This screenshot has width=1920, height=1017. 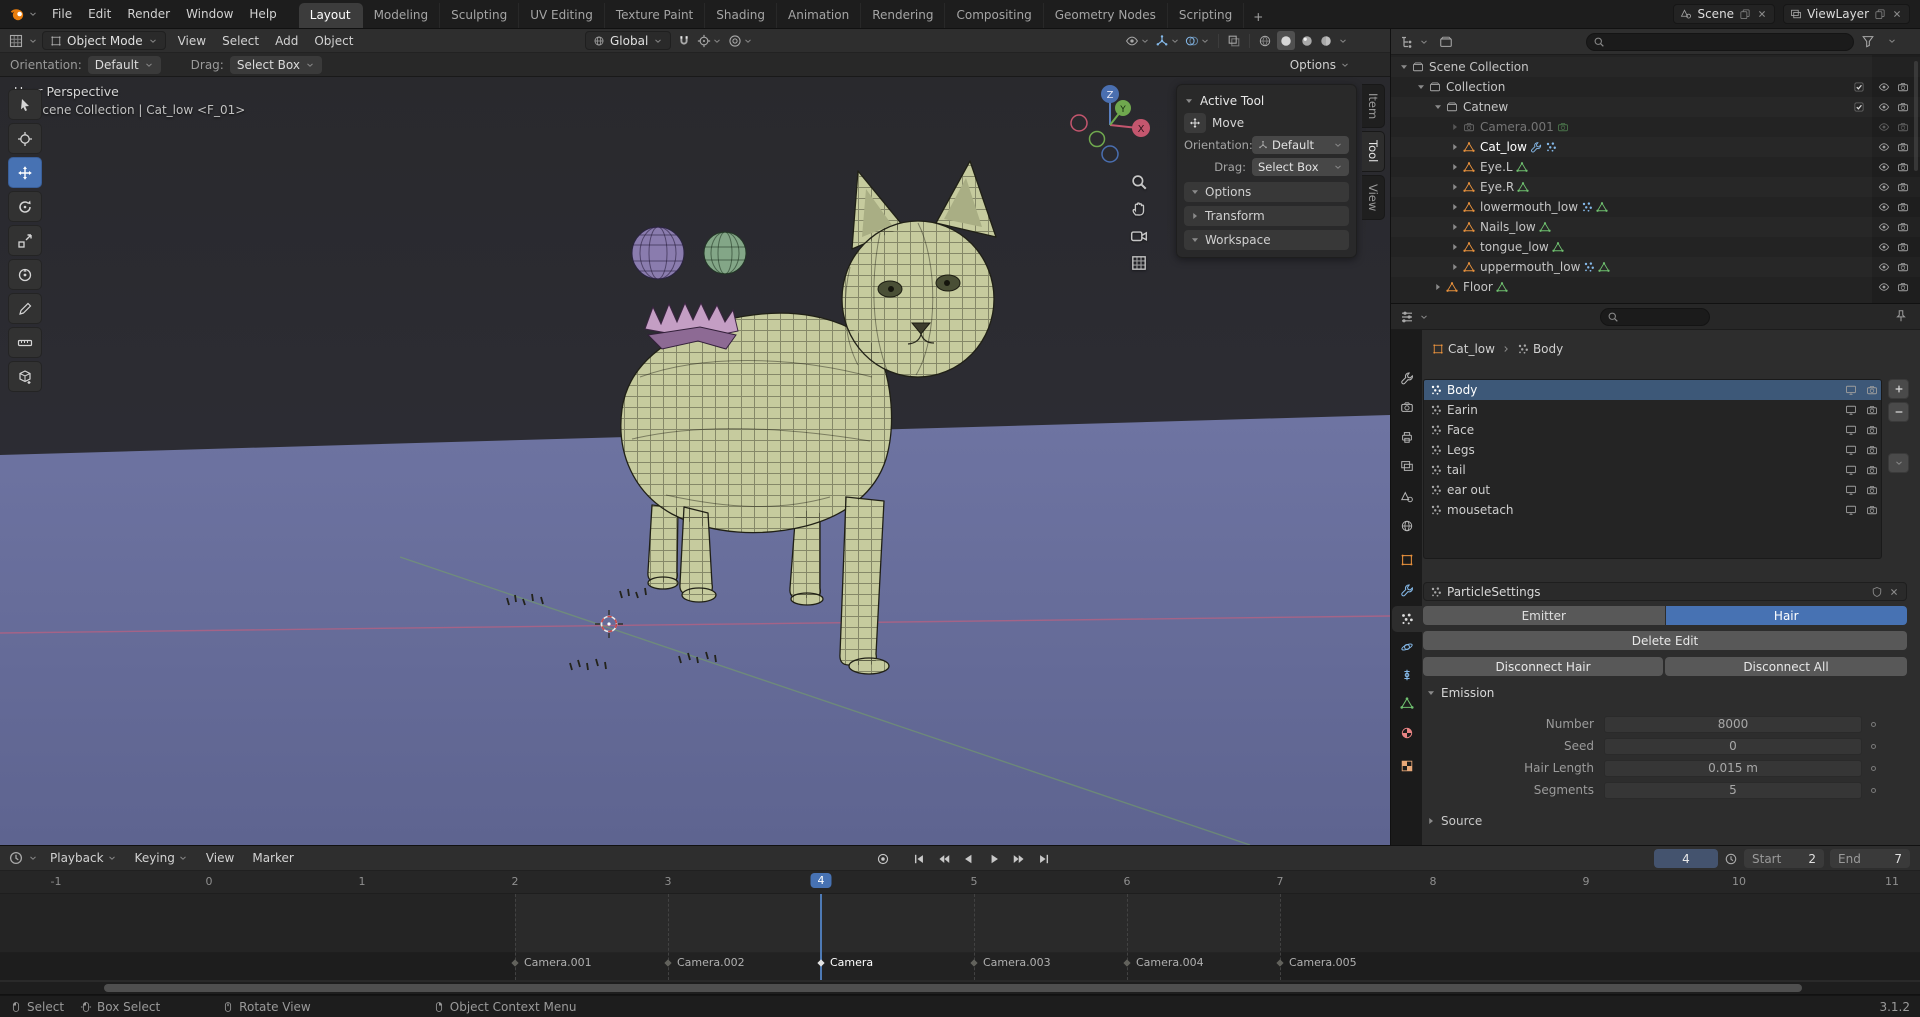 I want to click on outliner-row-nails-low: Nails_low, so click(x=1655, y=227).